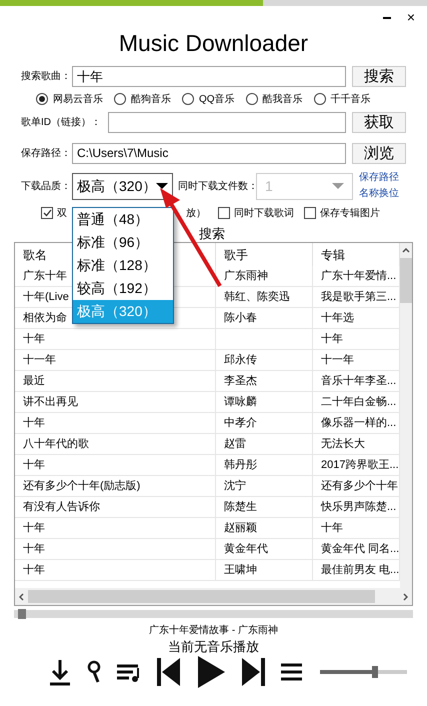 This screenshot has width=427, height=706. What do you see at coordinates (196, 213) in the screenshot?
I see `option-label-tail: 放）` at bounding box center [196, 213].